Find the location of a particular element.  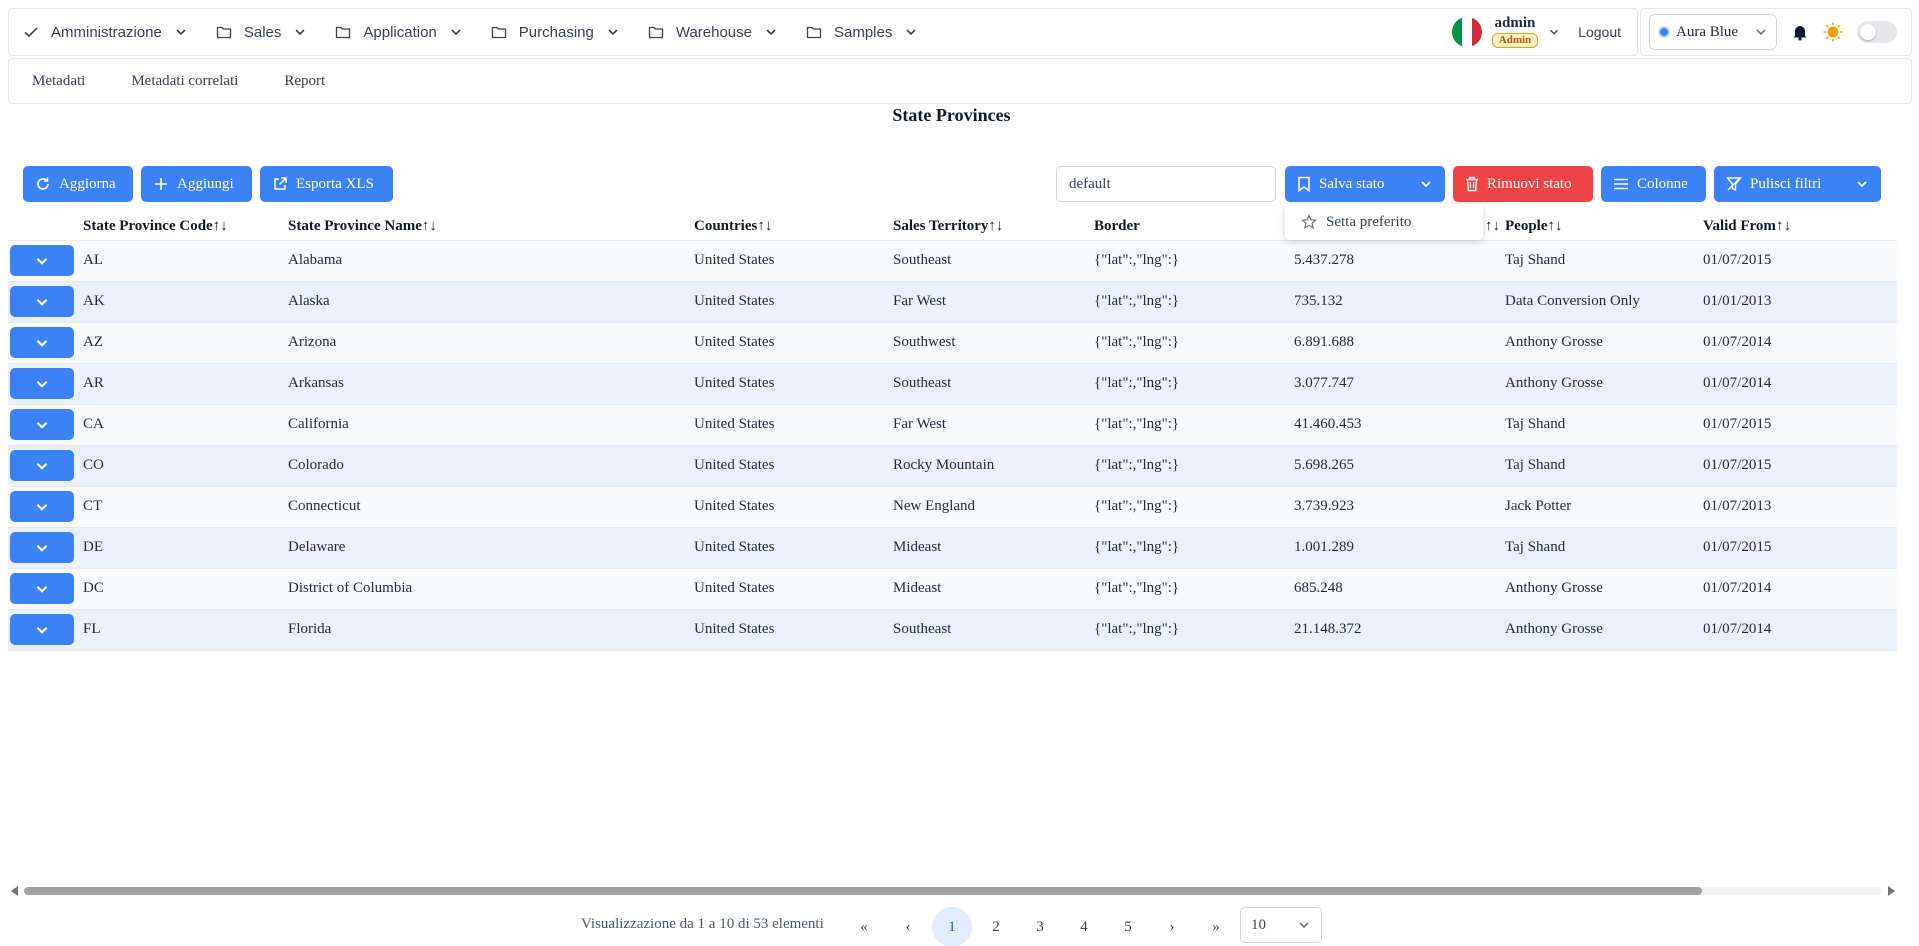

menu-purchasing: Purchasing is located at coordinates (555, 32).